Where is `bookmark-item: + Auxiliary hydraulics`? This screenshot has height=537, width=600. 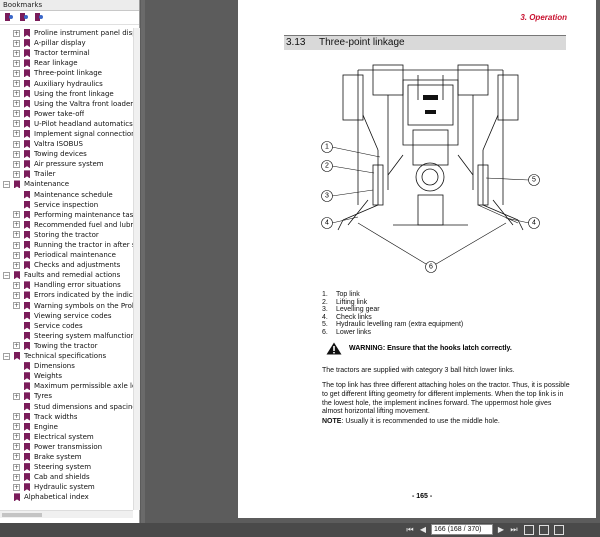
bookmark-item: + Auxiliary hydraulics is located at coordinates (66, 83).